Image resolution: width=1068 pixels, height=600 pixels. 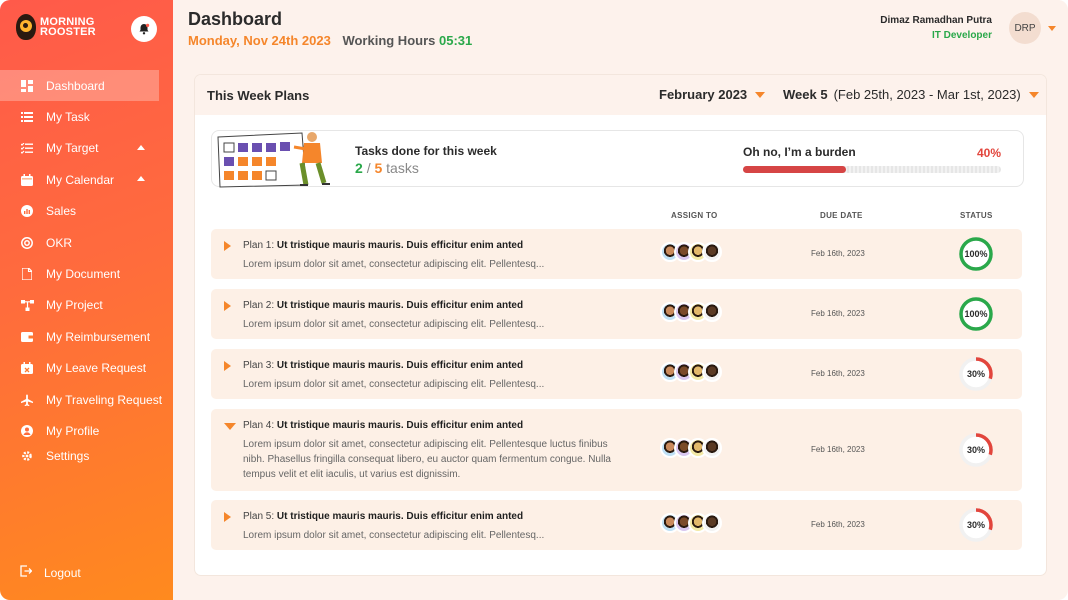 What do you see at coordinates (27, 243) in the screenshot?
I see `target-icon` at bounding box center [27, 243].